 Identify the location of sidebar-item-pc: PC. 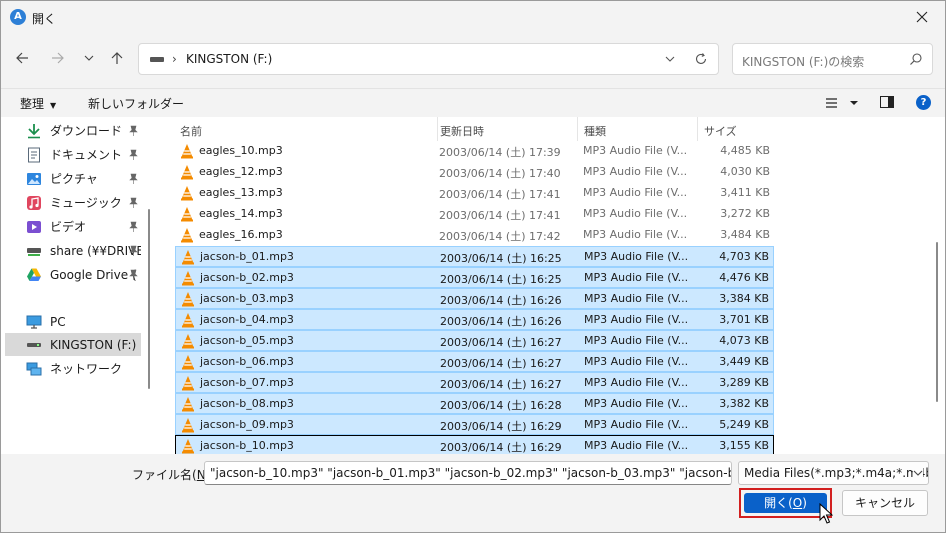
(73, 321).